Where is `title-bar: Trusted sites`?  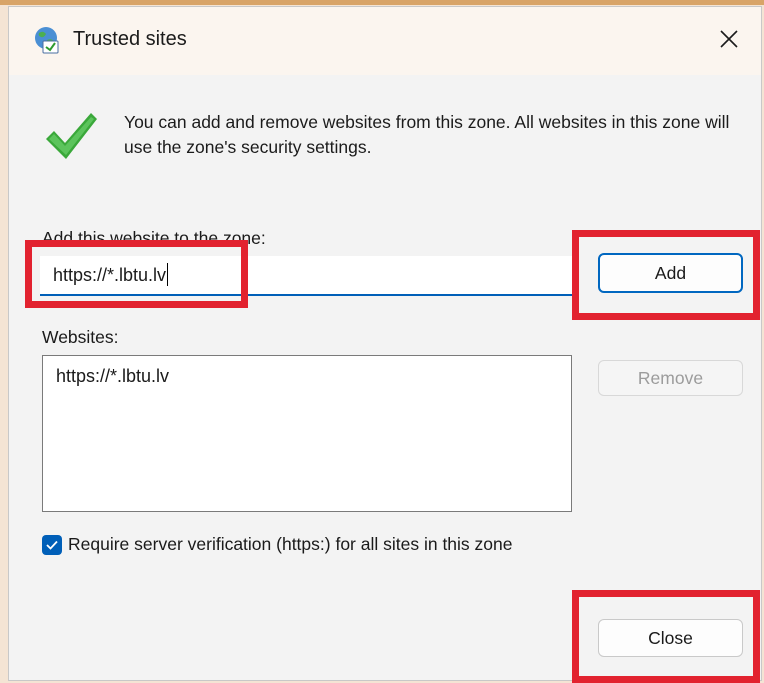 title-bar: Trusted sites is located at coordinates (385, 41).